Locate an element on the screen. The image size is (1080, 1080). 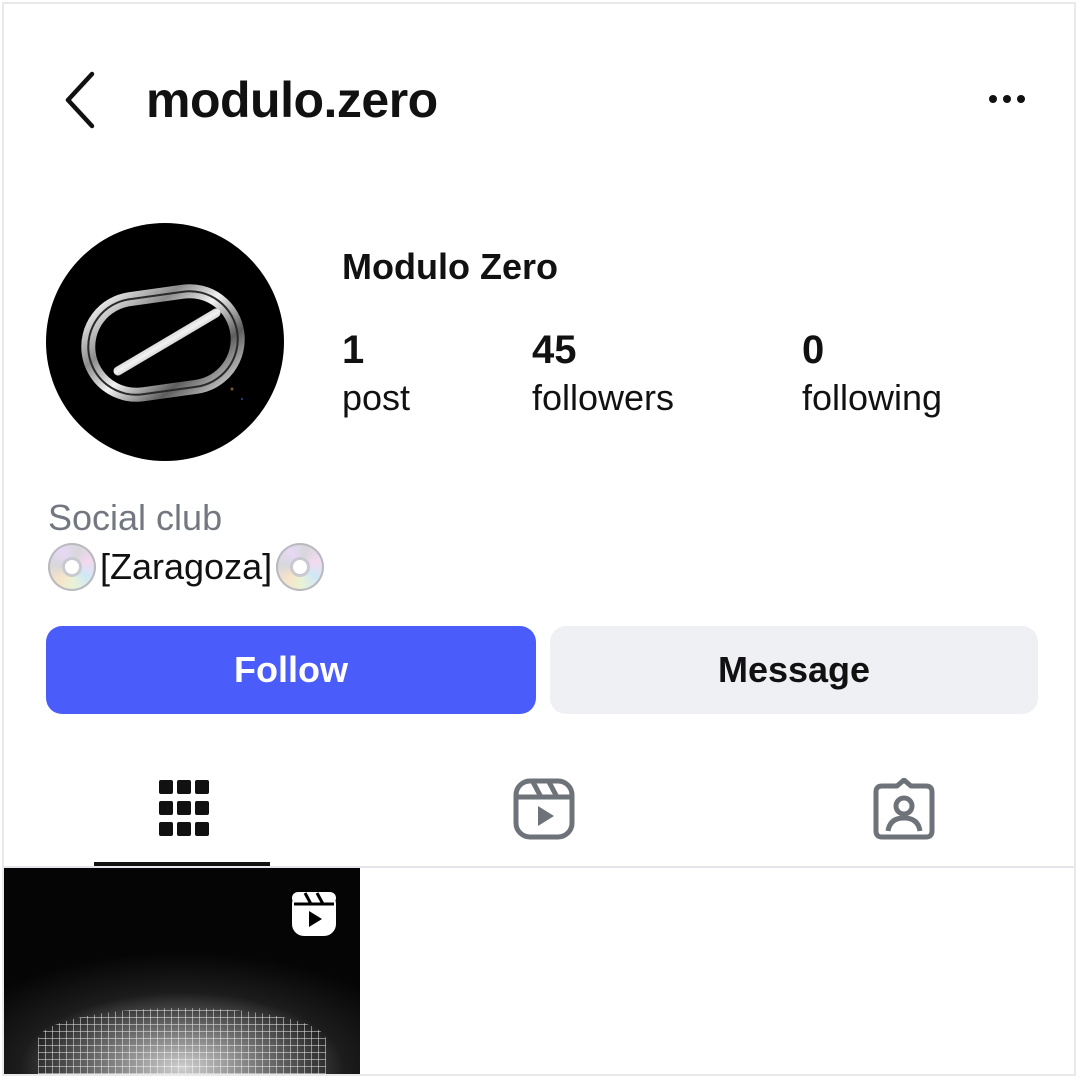
tagged-icon is located at coordinates (904, 809).